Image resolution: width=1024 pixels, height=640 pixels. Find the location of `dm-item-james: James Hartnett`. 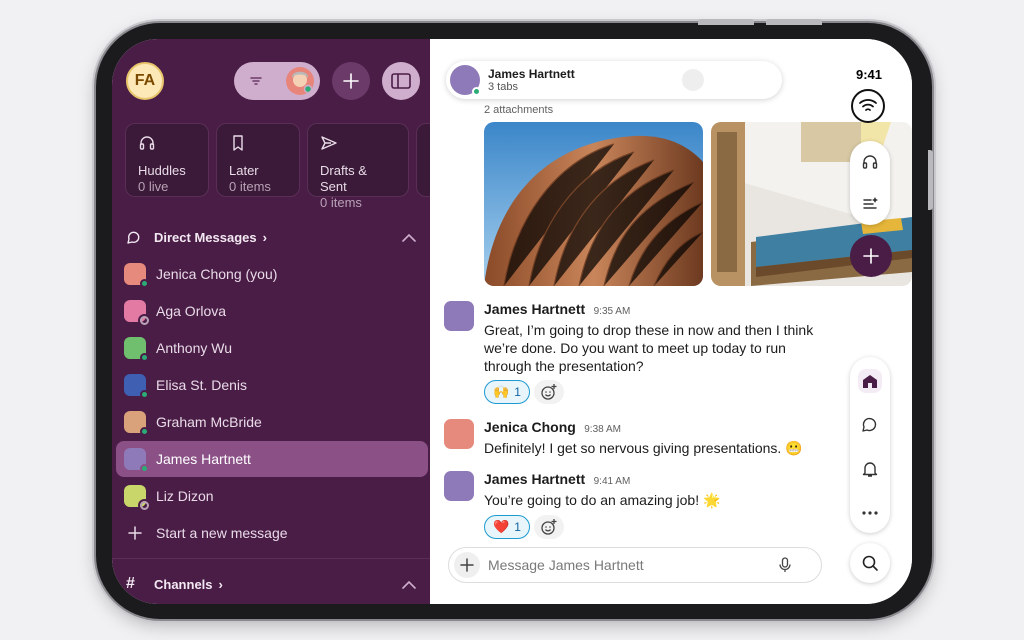

dm-item-james: James Hartnett is located at coordinates (272, 459).